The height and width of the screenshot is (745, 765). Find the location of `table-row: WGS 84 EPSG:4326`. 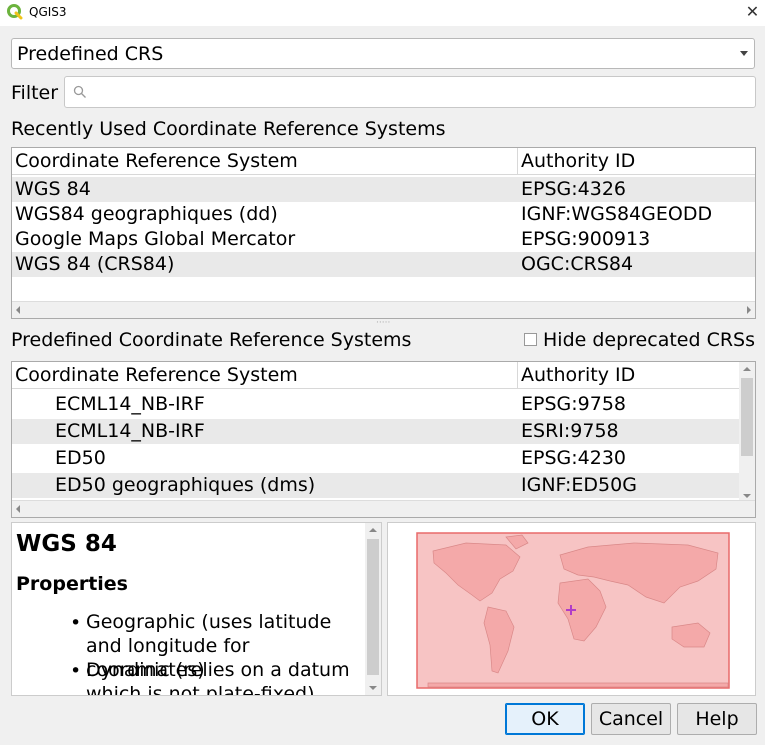

table-row: WGS 84 EPSG:4326 is located at coordinates (383, 189).